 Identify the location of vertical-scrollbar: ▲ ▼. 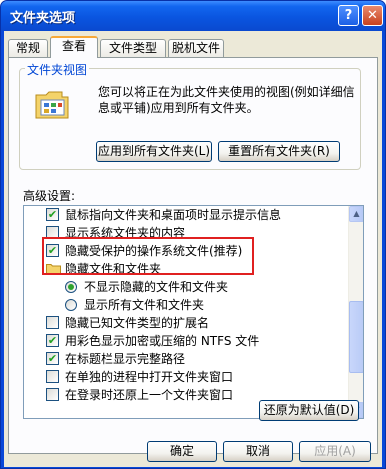
(355, 312).